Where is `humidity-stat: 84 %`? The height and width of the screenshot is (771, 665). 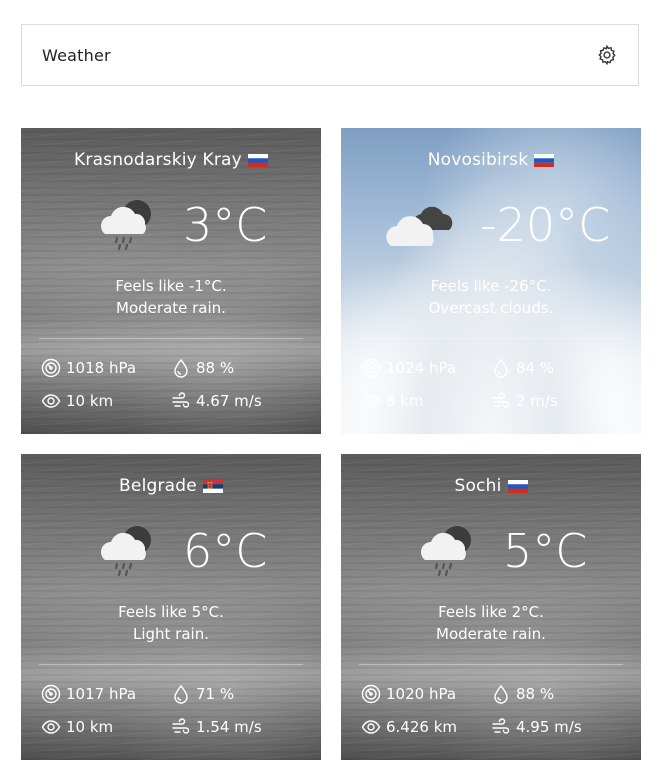 humidity-stat: 84 % is located at coordinates (522, 368).